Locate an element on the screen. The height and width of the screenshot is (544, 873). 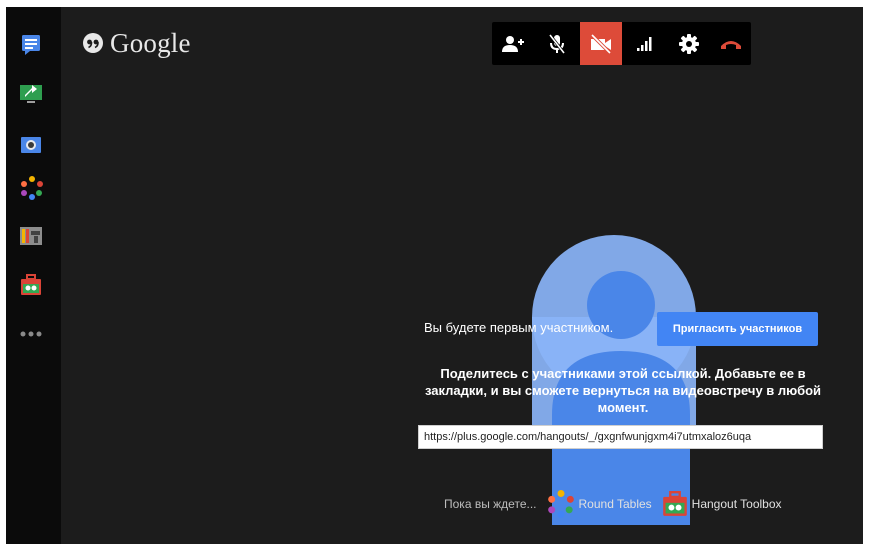
camera-icon is located at coordinates (31, 145).